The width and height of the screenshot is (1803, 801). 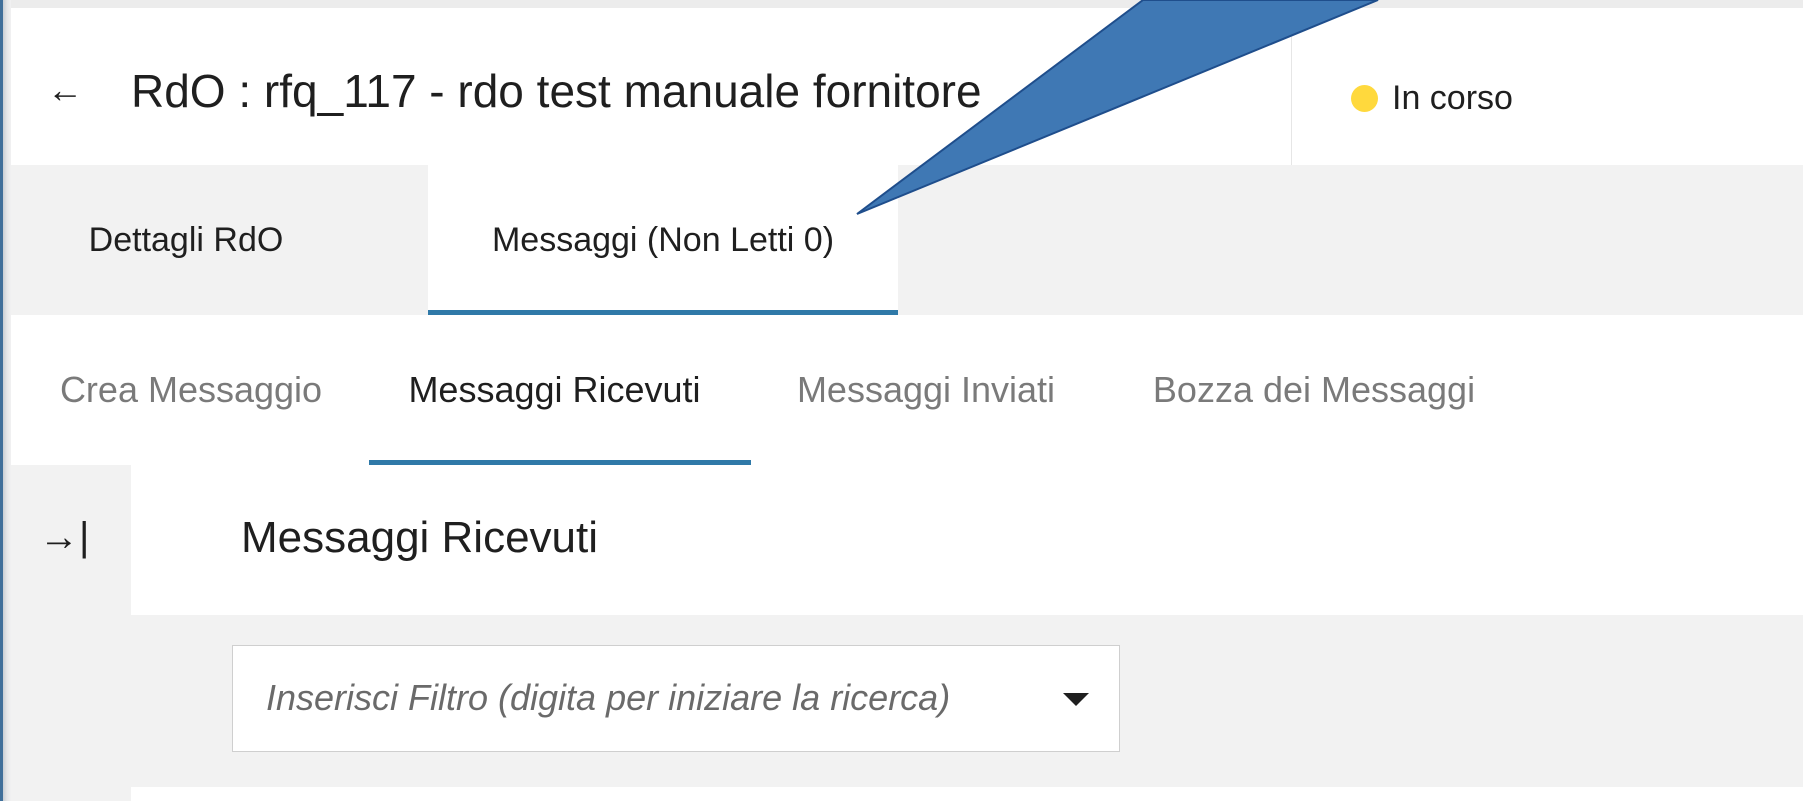 What do you see at coordinates (64, 537) in the screenshot?
I see `collapse-panel-icon: →|` at bounding box center [64, 537].